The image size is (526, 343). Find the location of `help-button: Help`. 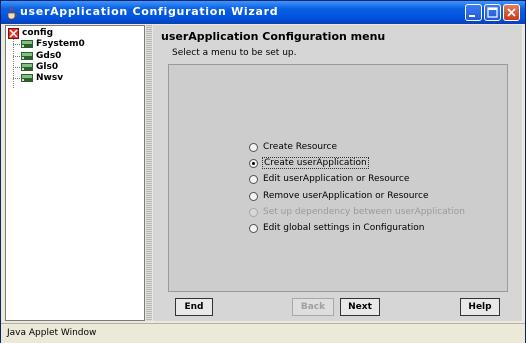

help-button: Help is located at coordinates (480, 307).